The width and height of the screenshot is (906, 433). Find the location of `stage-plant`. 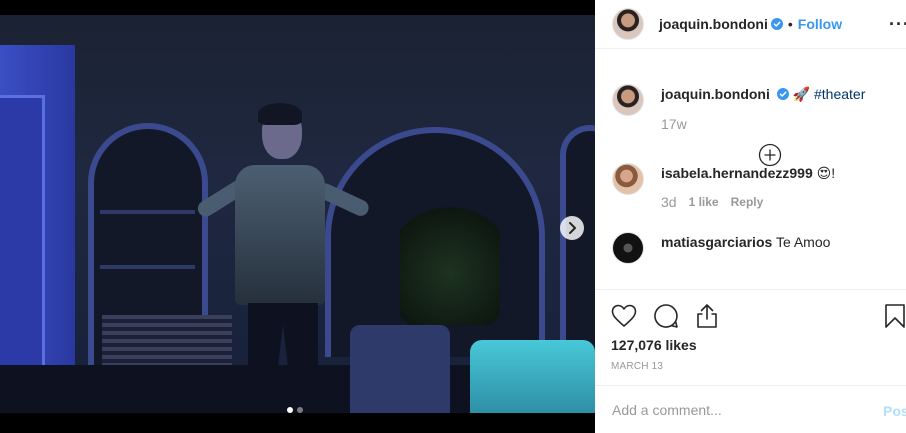

stage-plant is located at coordinates (450, 260).